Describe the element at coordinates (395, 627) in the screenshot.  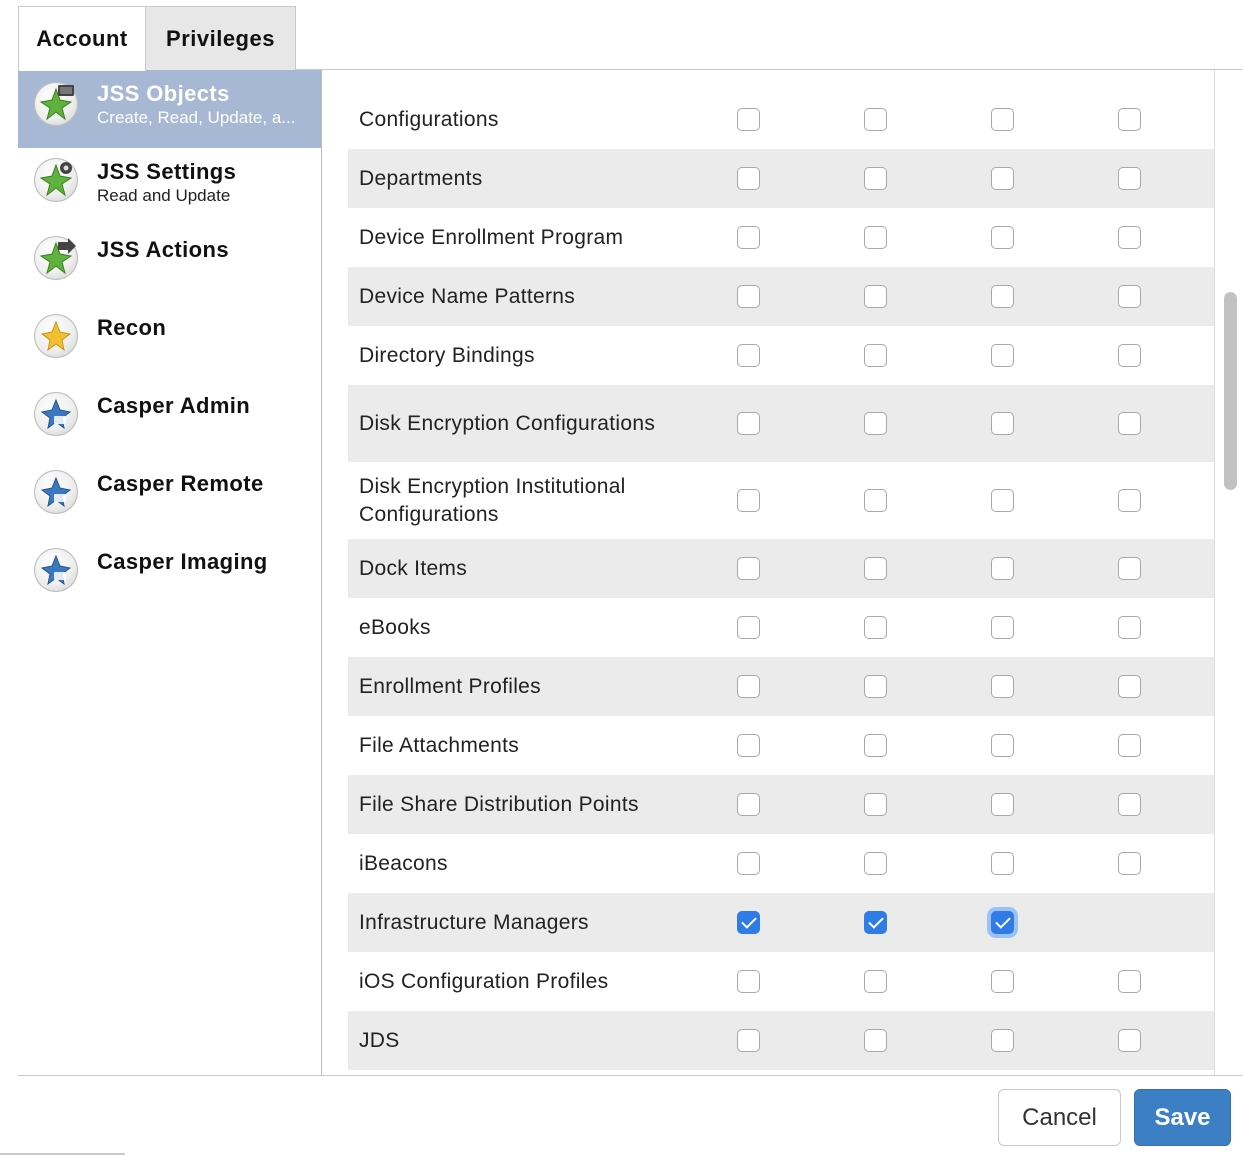
I see `privilege-label: eBooks` at that location.